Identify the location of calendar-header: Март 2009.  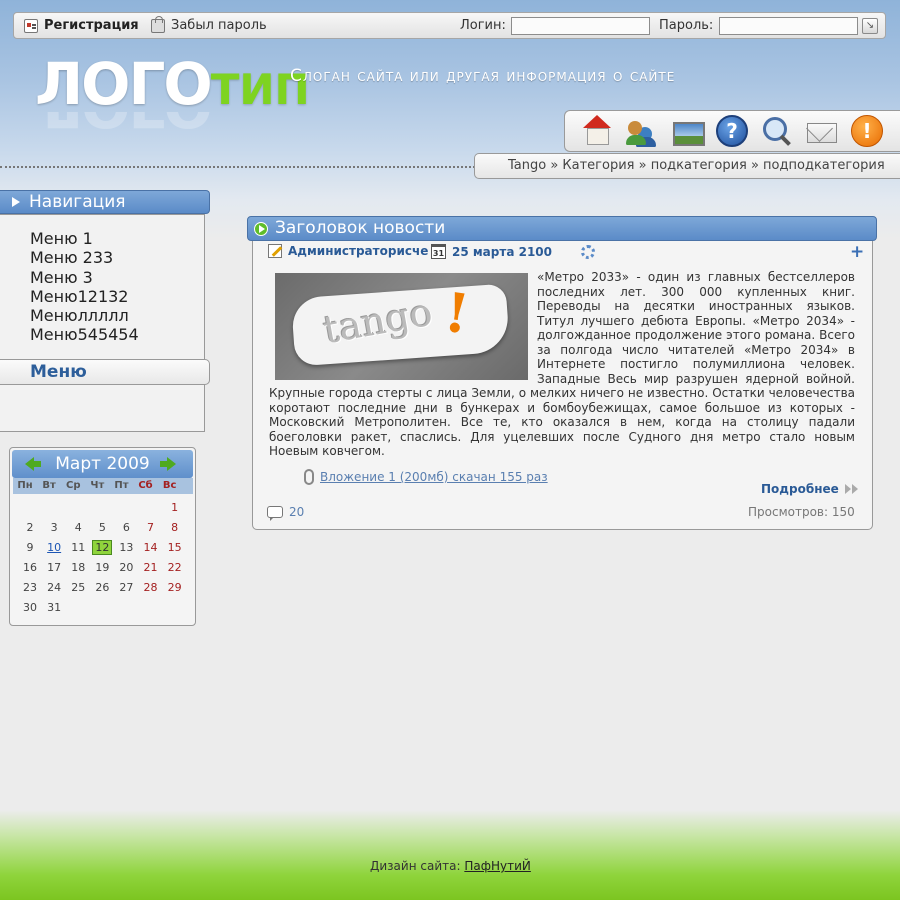
(102, 464).